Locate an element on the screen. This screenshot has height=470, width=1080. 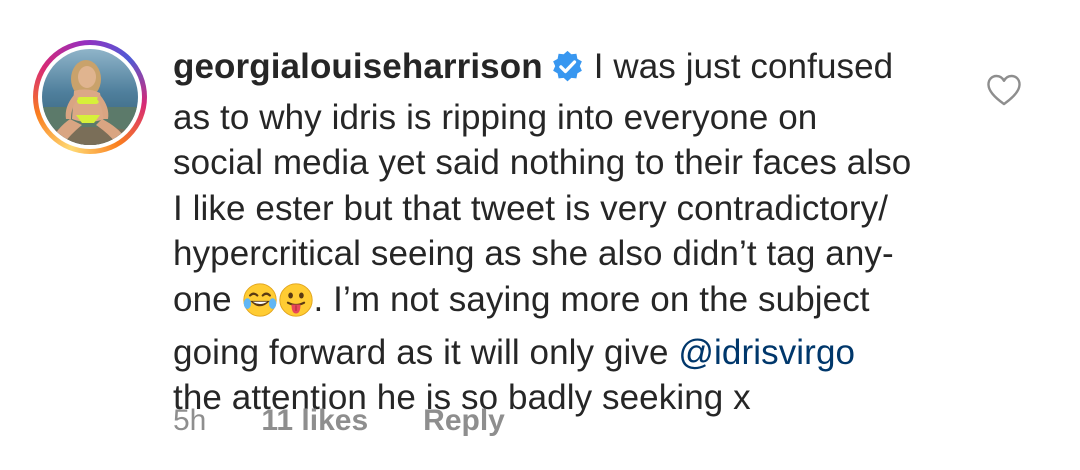
heart-outline-icon is located at coordinates (1004, 90).